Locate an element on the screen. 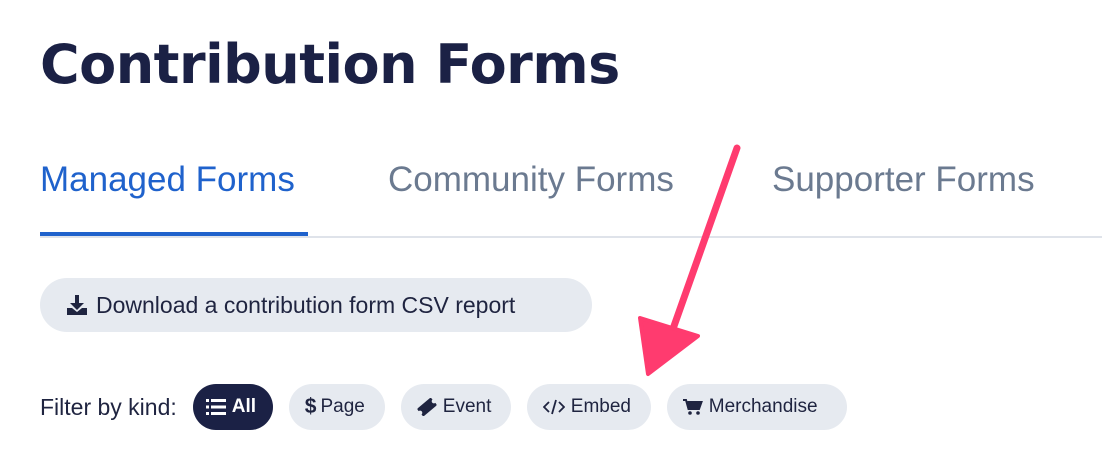 The image size is (1102, 462). tab-community-forms: Community Forms is located at coordinates (531, 190).